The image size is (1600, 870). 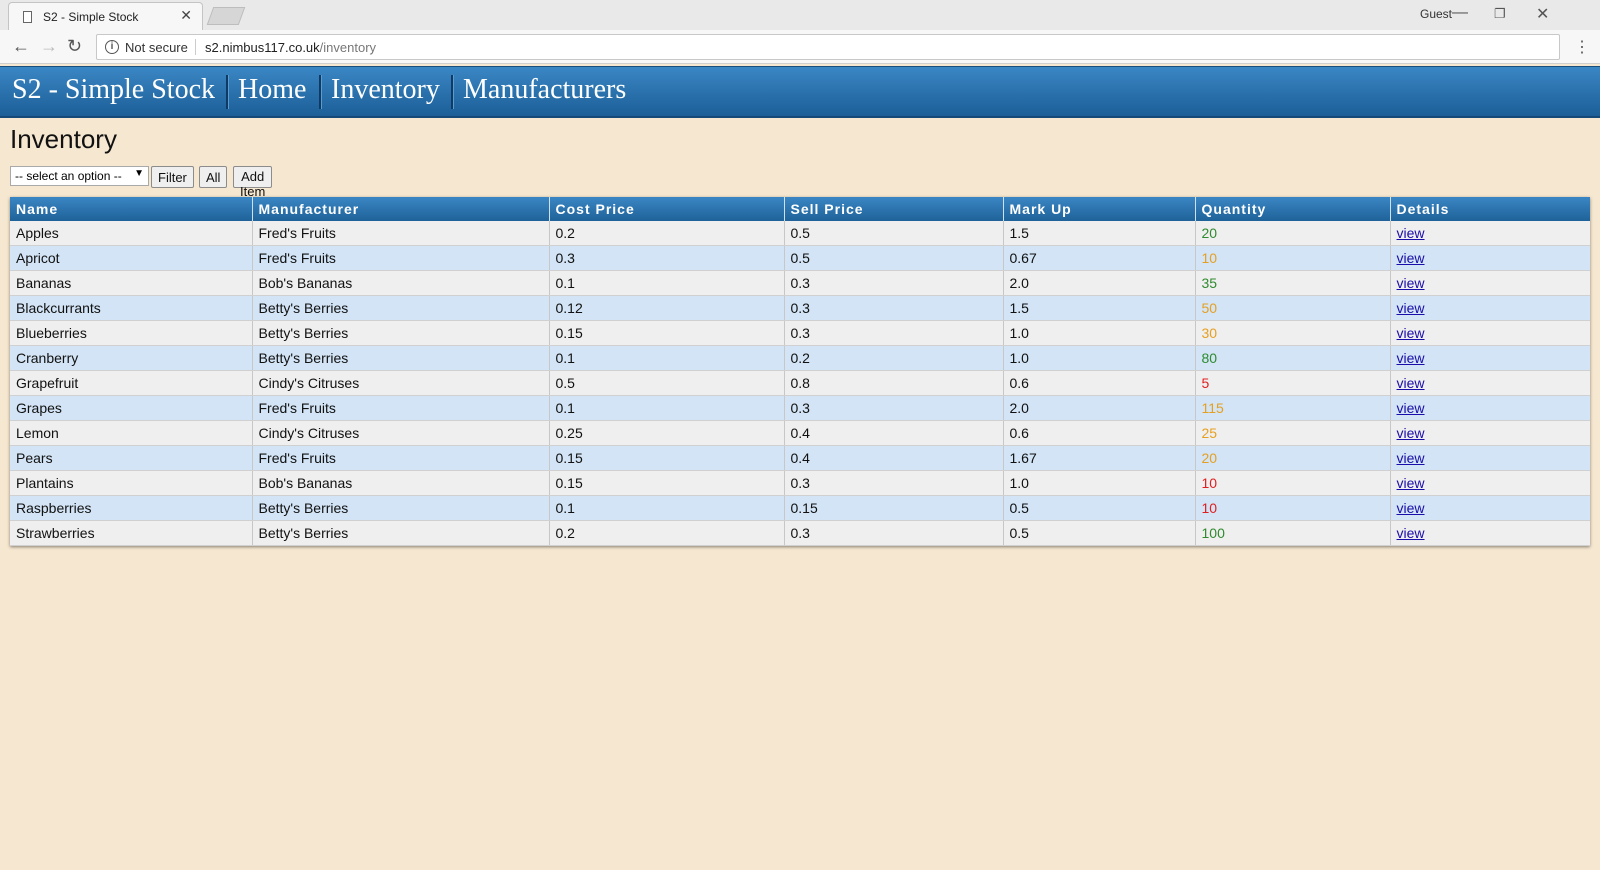 What do you see at coordinates (800, 358) in the screenshot?
I see `table-row: Cranberry Betty's Berries 0.1 0.2 1.0 80 view` at bounding box center [800, 358].